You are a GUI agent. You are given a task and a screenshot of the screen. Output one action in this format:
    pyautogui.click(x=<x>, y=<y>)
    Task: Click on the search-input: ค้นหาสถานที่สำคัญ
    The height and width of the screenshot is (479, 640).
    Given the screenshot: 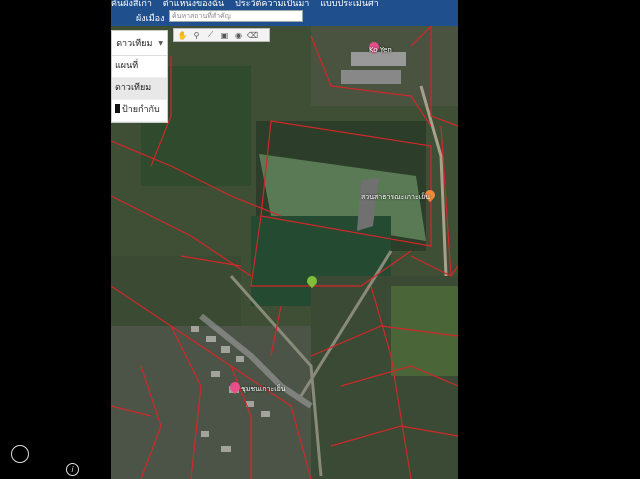 What is the action you would take?
    pyautogui.click(x=236, y=16)
    